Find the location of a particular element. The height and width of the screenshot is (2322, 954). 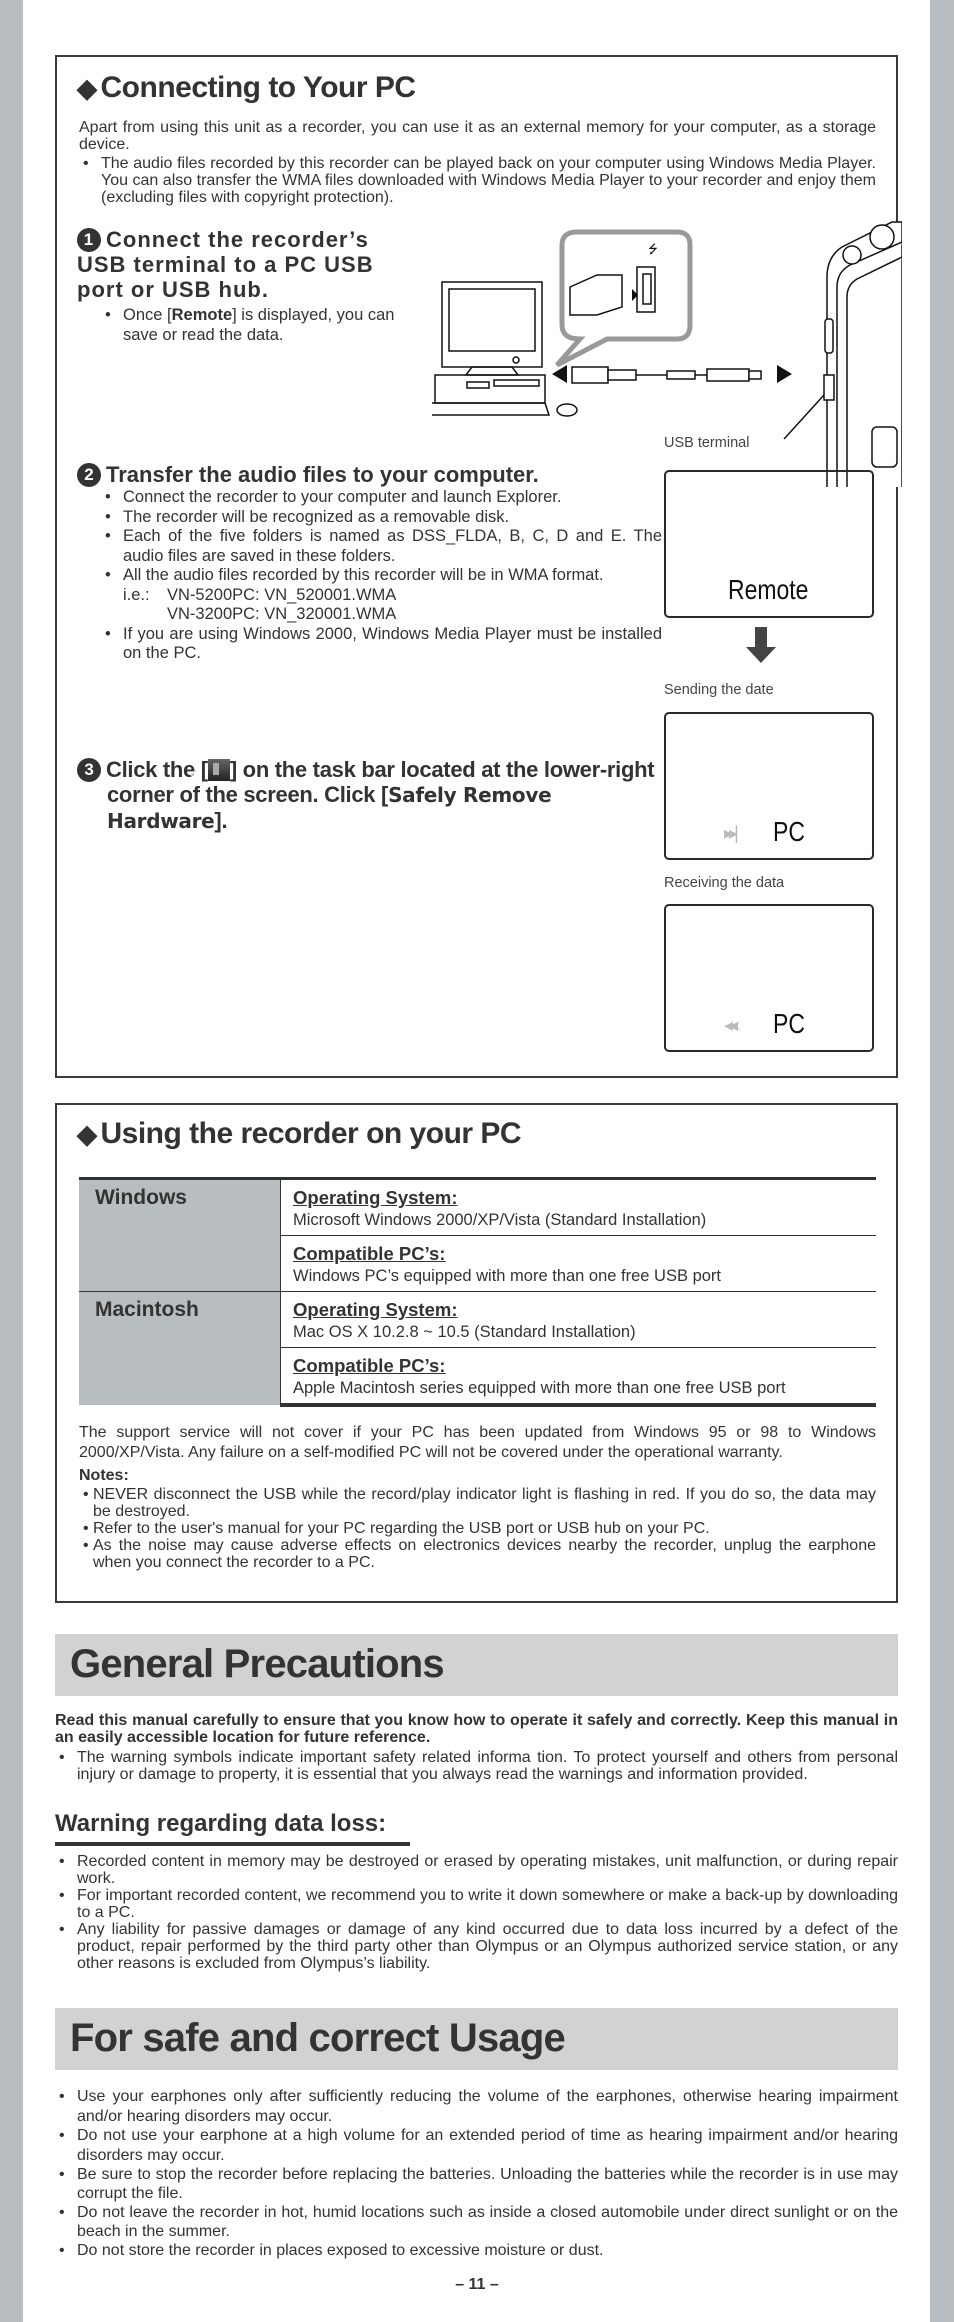

receive-arrows-icon: ◂◂‹ is located at coordinates (732, 1025).